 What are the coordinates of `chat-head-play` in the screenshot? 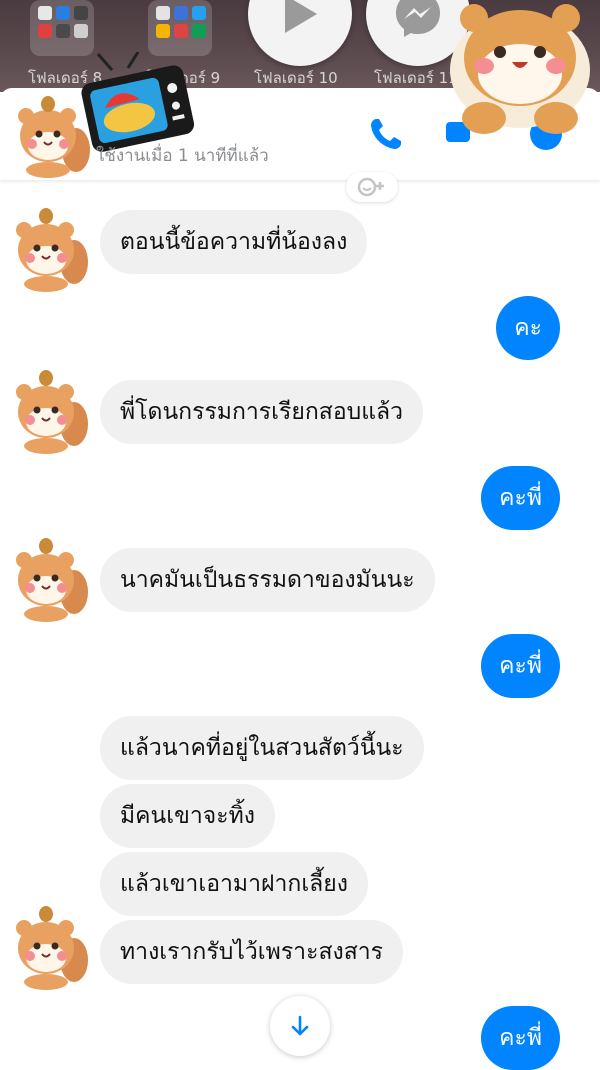 It's located at (300, 33).